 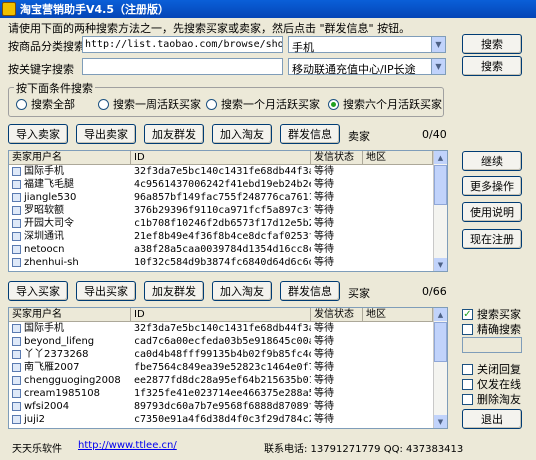 What do you see at coordinates (70, 249) in the screenshot?
I see `user-name-cell: netoocn` at bounding box center [70, 249].